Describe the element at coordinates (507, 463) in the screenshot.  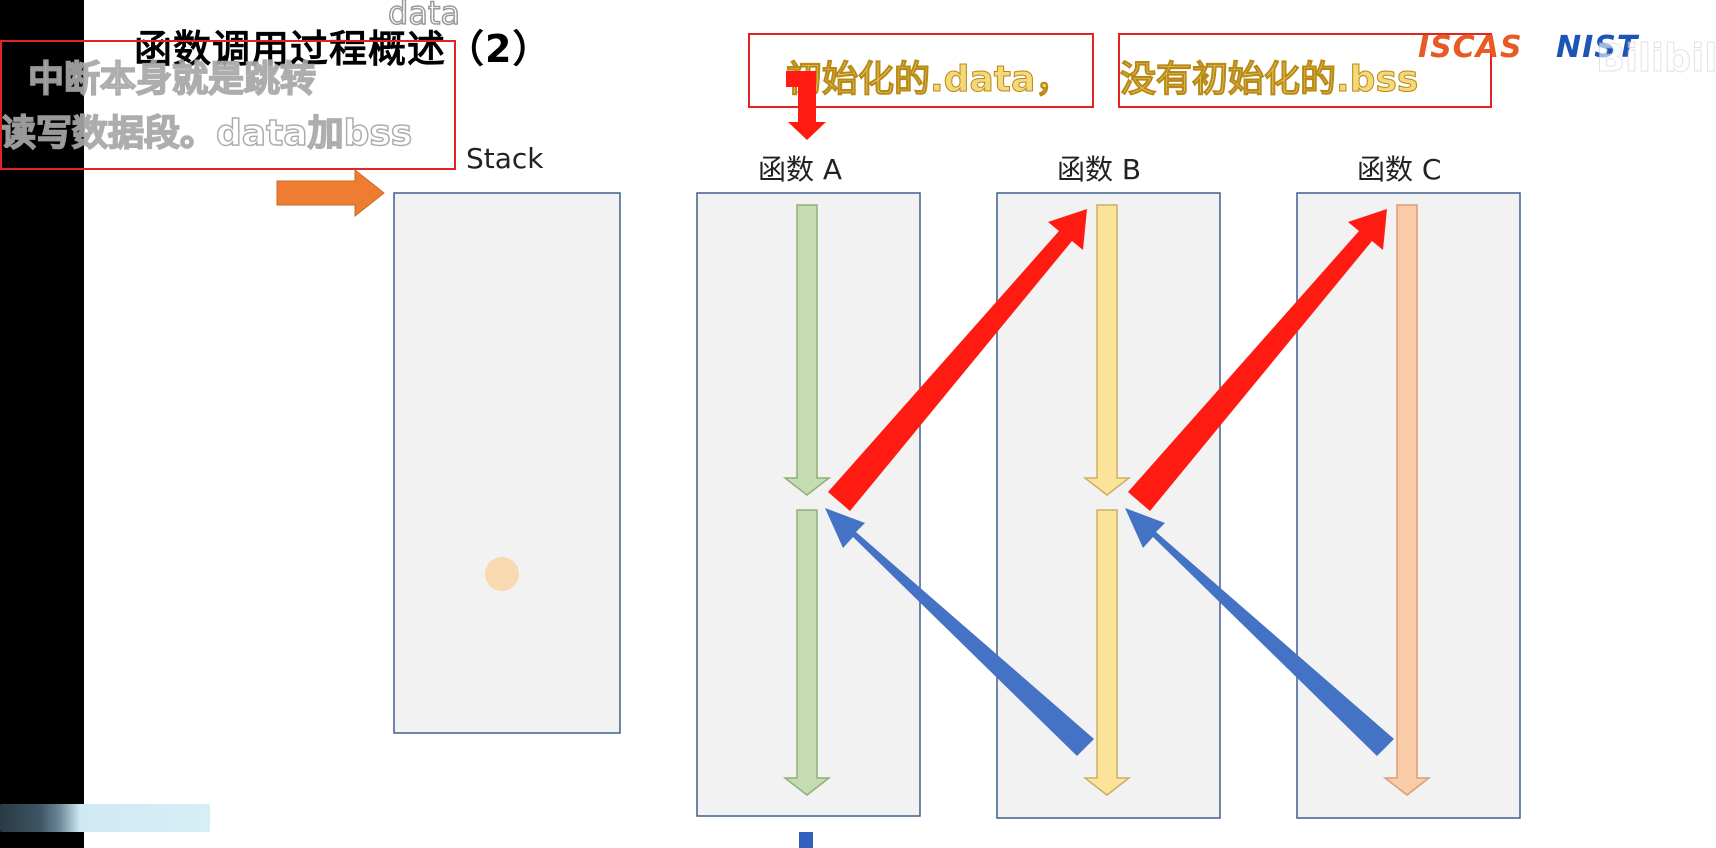
I see `stack-box` at that location.